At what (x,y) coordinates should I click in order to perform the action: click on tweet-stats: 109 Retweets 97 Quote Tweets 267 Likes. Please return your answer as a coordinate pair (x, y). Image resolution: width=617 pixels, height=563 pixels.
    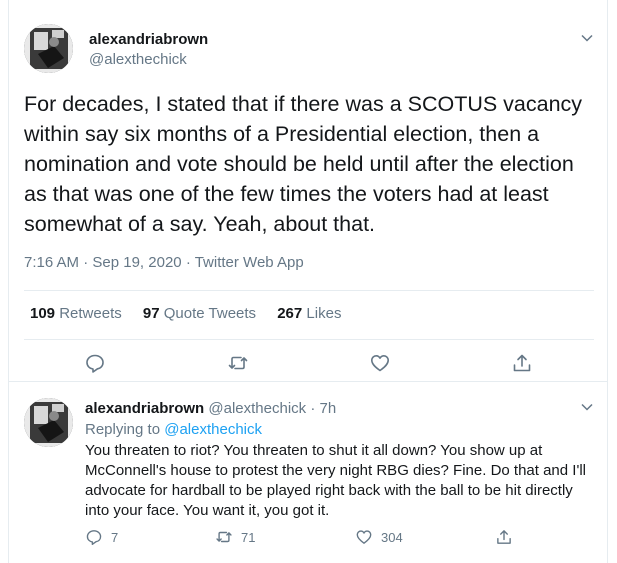
    Looking at the image, I should click on (194, 313).